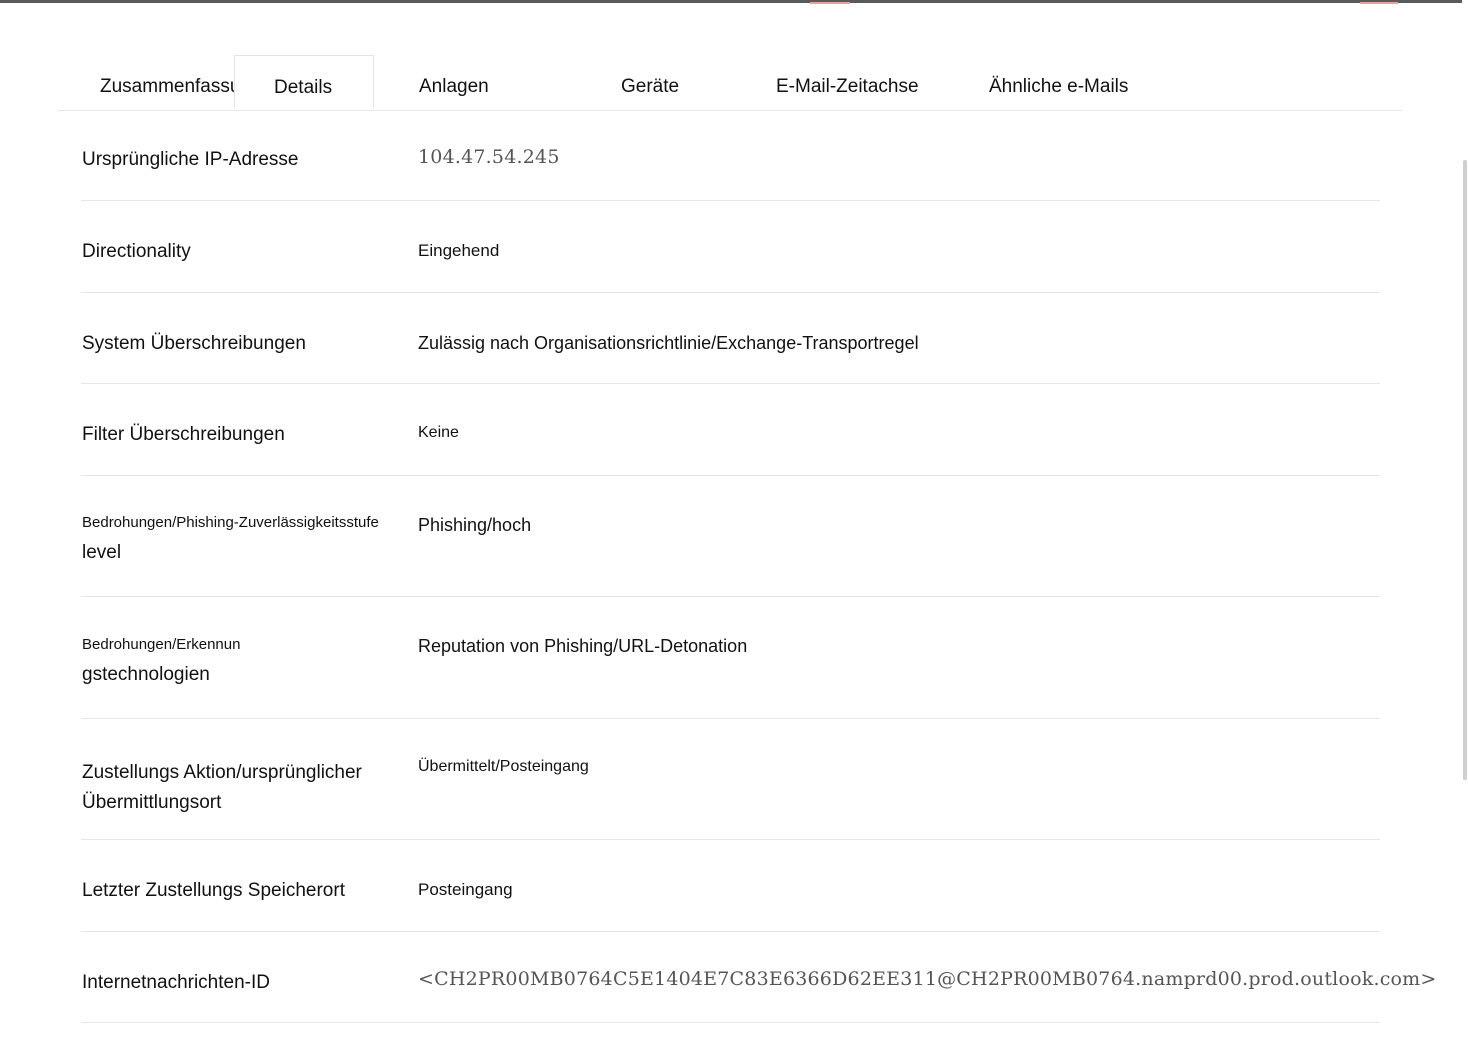 Image resolution: width=1468 pixels, height=1048 pixels. I want to click on detail-row-directionality: Directionality Eingehend, so click(730, 247).